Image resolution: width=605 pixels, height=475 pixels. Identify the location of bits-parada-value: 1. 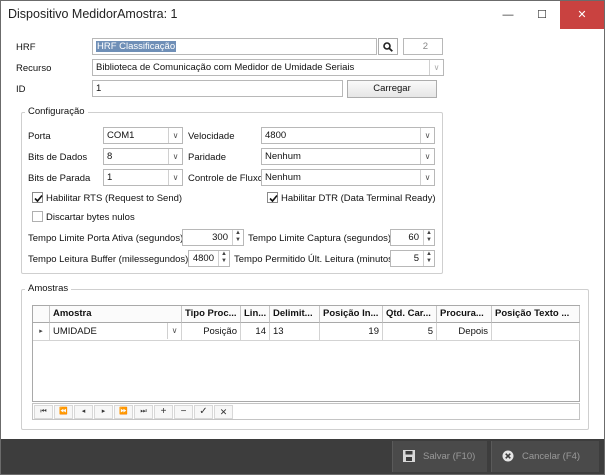
(110, 177).